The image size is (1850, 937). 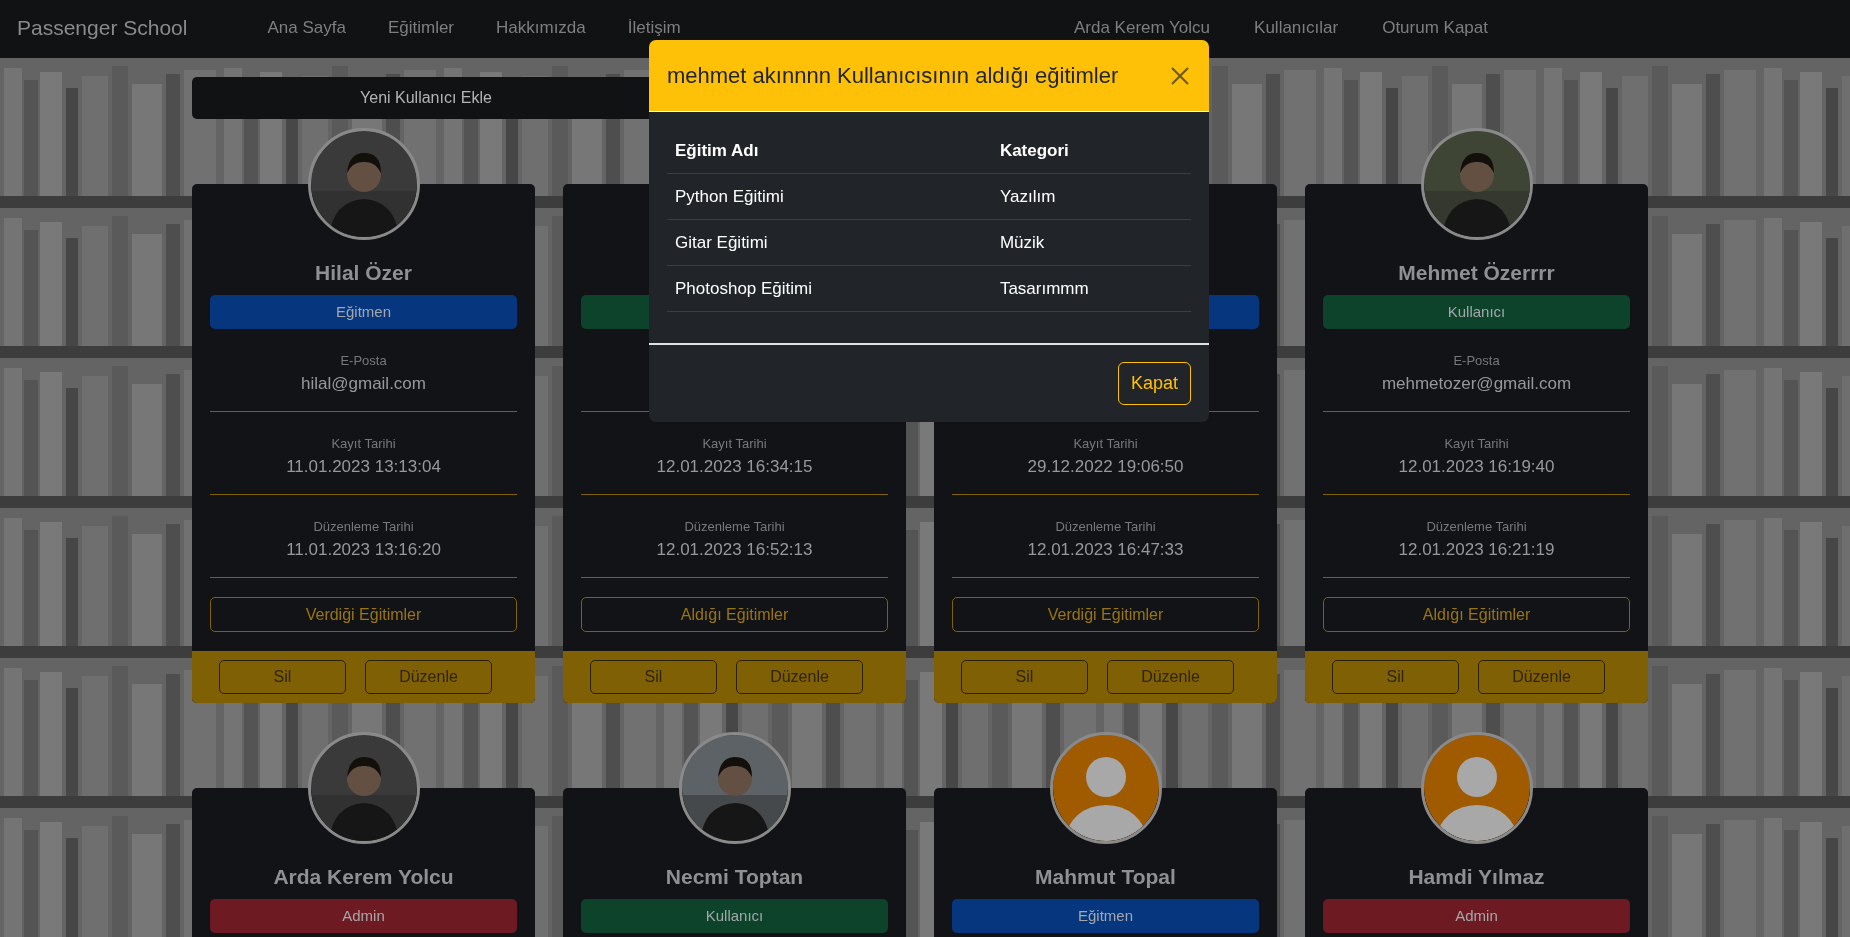 What do you see at coordinates (1142, 28) in the screenshot?
I see `nav-link: Arda Kerem Yolcu` at bounding box center [1142, 28].